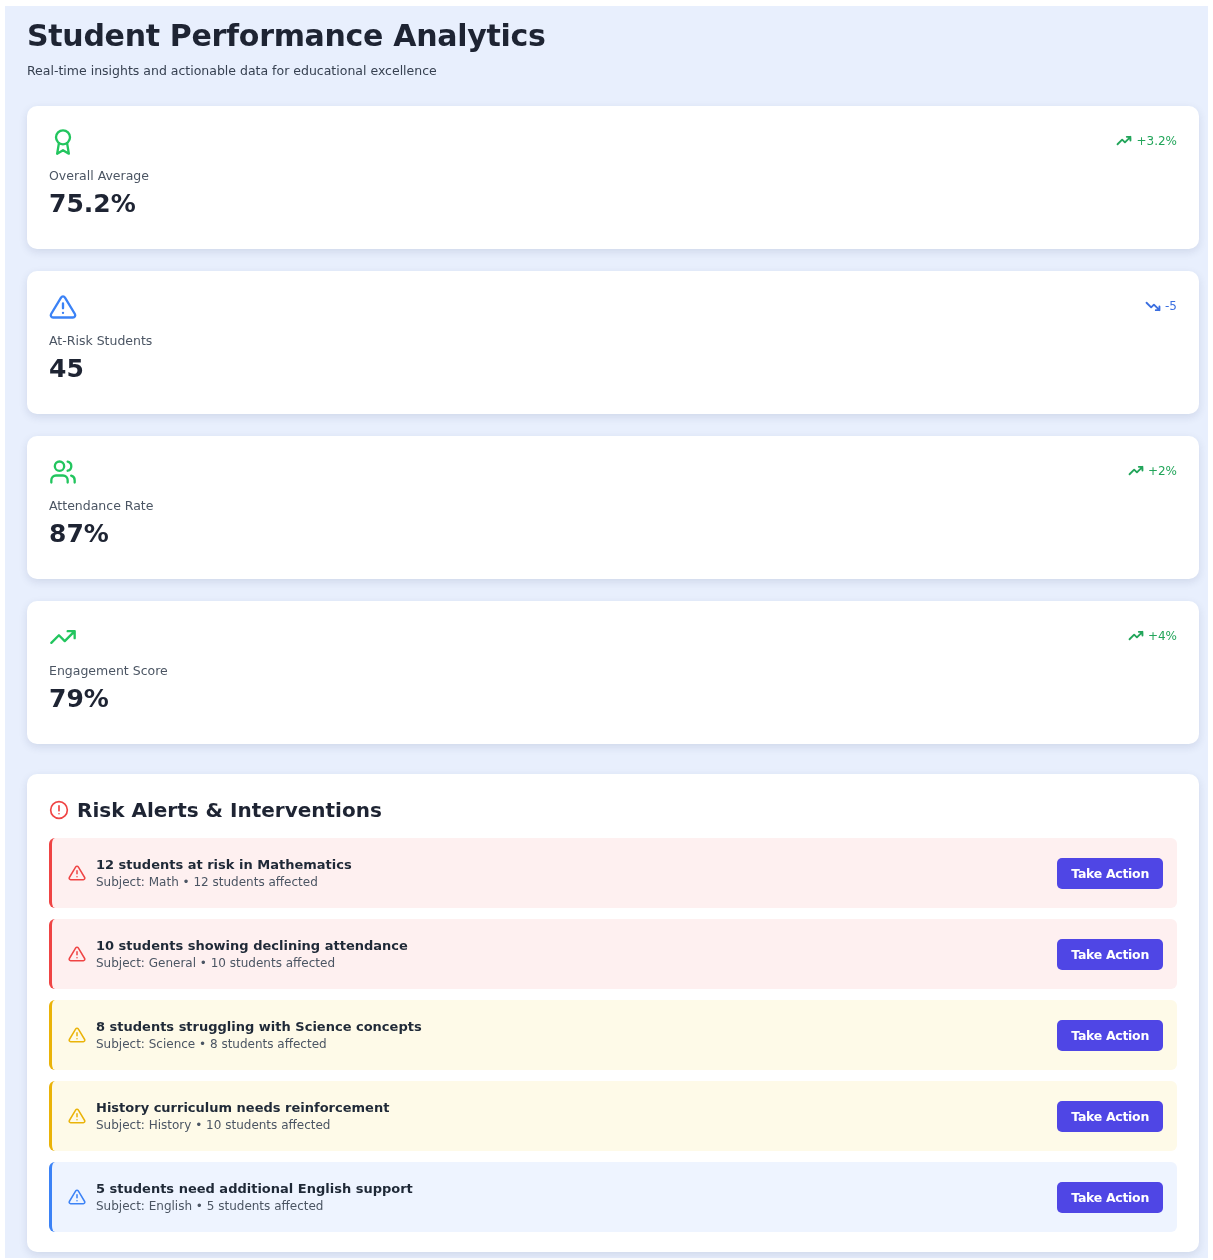 The width and height of the screenshot is (1213, 1260). Describe the element at coordinates (1162, 471) in the screenshot. I see `metric-change: +2%` at that location.